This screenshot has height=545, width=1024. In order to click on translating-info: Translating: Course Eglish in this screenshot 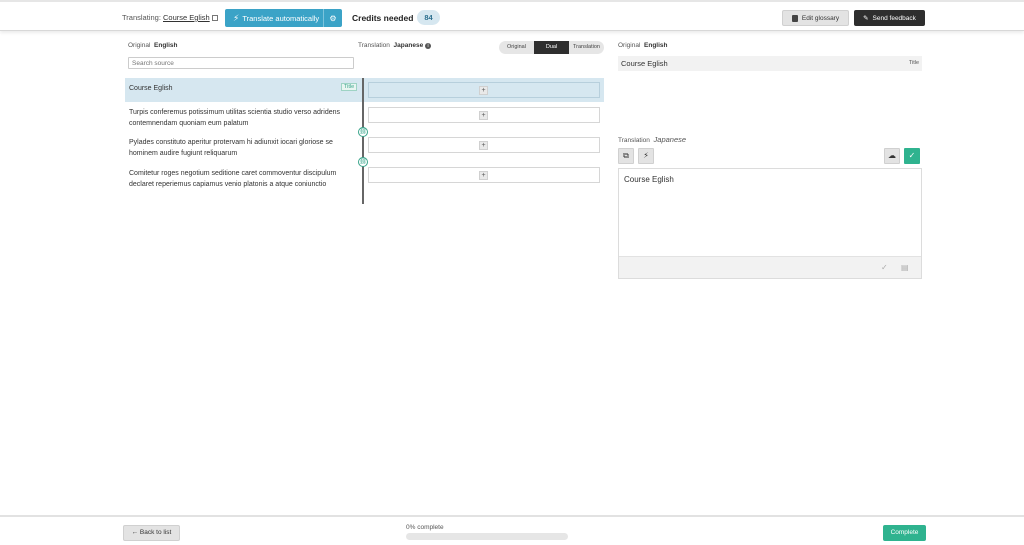, I will do `click(170, 17)`.